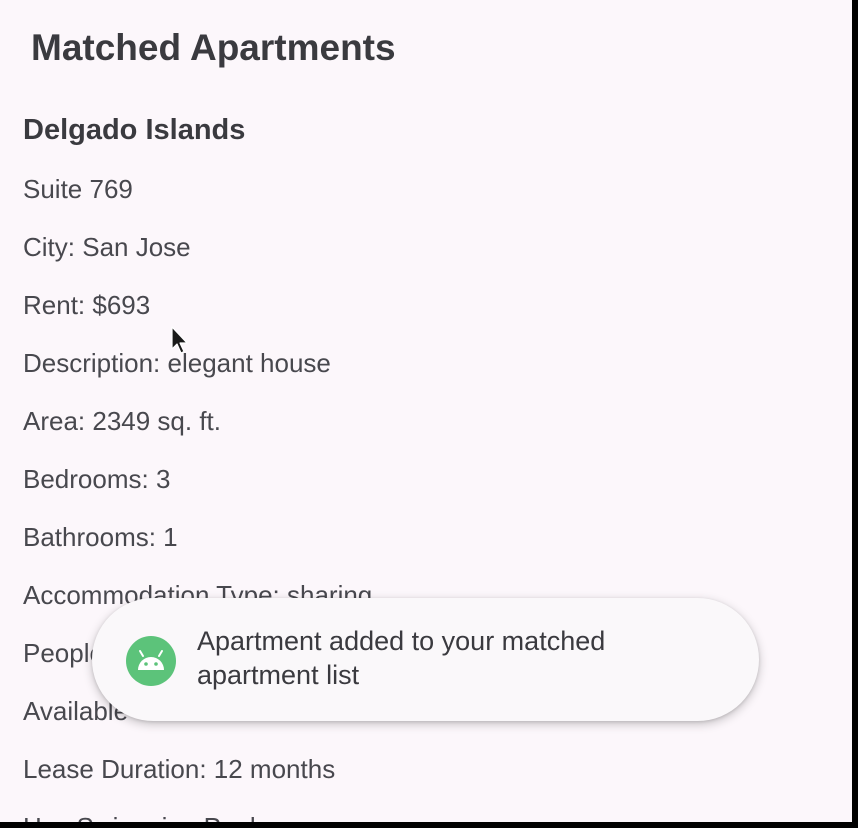 Image resolution: width=858 pixels, height=828 pixels. What do you see at coordinates (139, 816) in the screenshot?
I see `apartment-next-field: Has Swimming Pool` at bounding box center [139, 816].